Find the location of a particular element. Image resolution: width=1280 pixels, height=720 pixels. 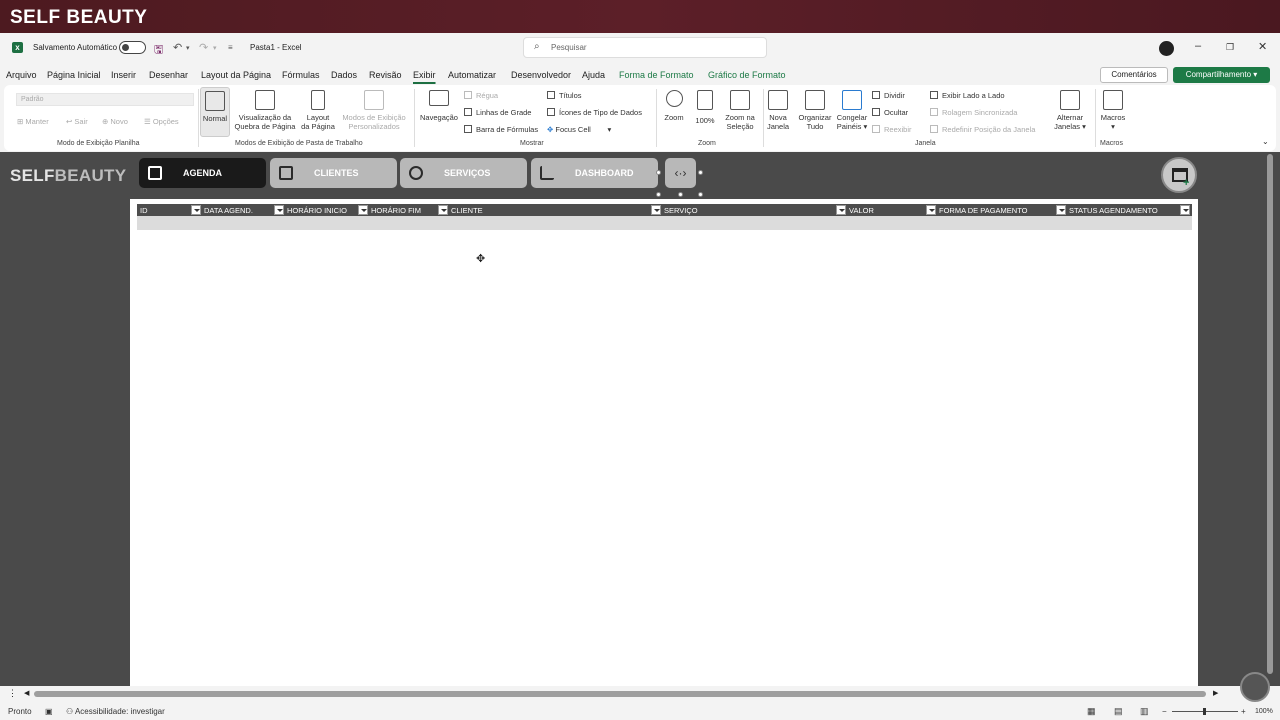

nav-clientes-button: CLIENTES is located at coordinates (333, 173).